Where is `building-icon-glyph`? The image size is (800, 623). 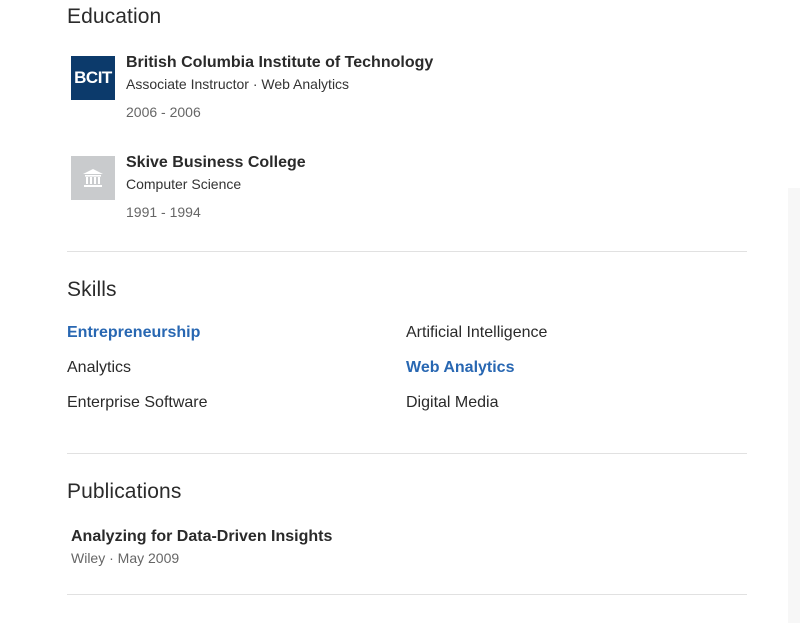
building-icon-glyph is located at coordinates (93, 178).